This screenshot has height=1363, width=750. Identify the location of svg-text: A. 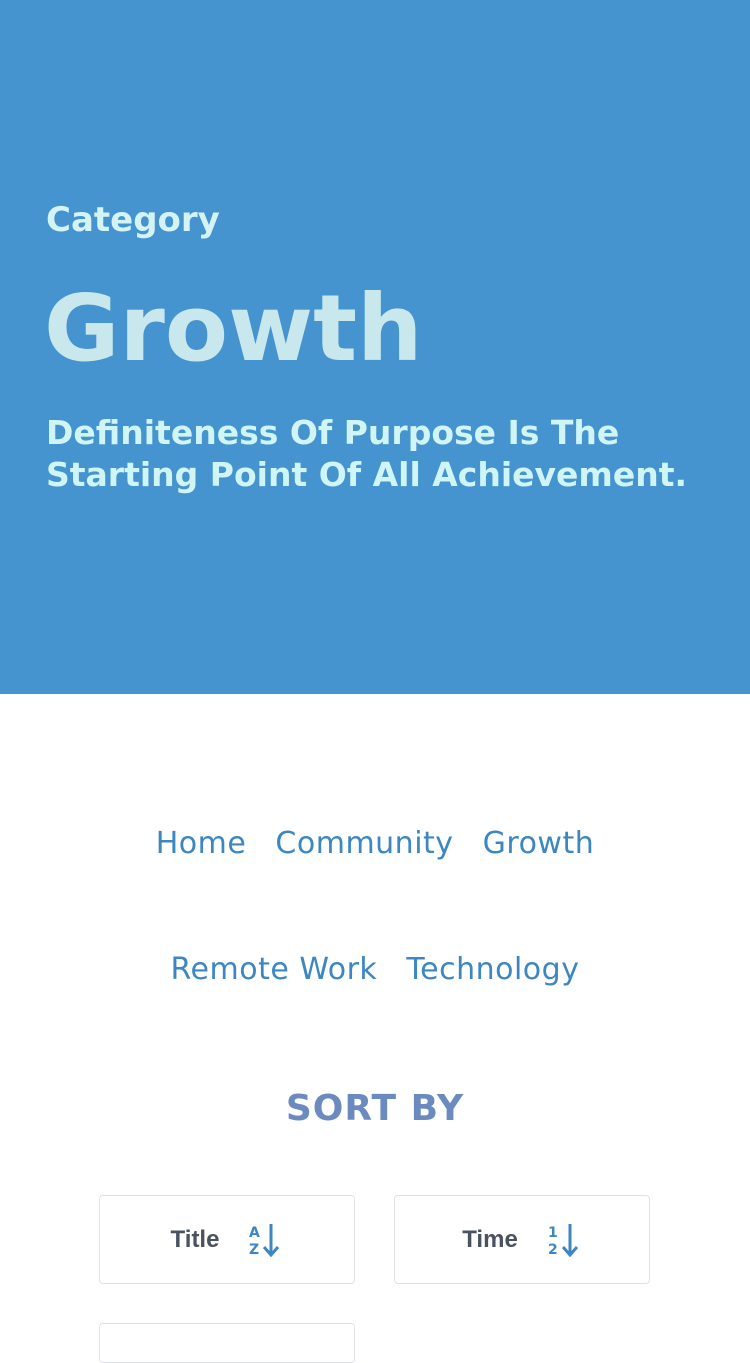
(254, 1233).